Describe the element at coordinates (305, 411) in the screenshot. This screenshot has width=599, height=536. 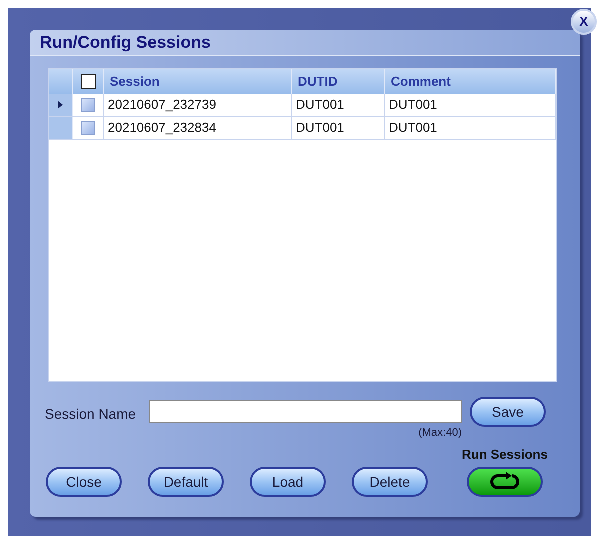
I see `session-name-field` at that location.